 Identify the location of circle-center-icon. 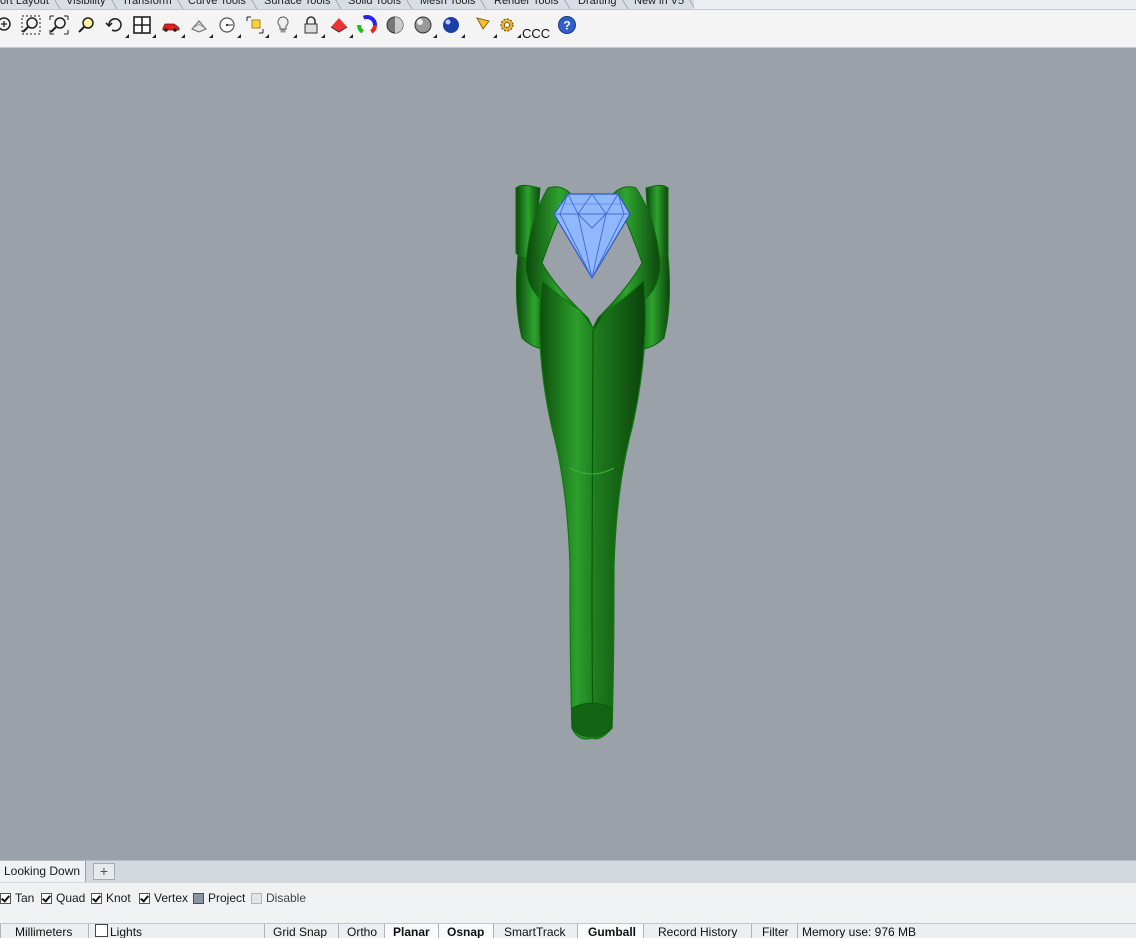
(228, 26).